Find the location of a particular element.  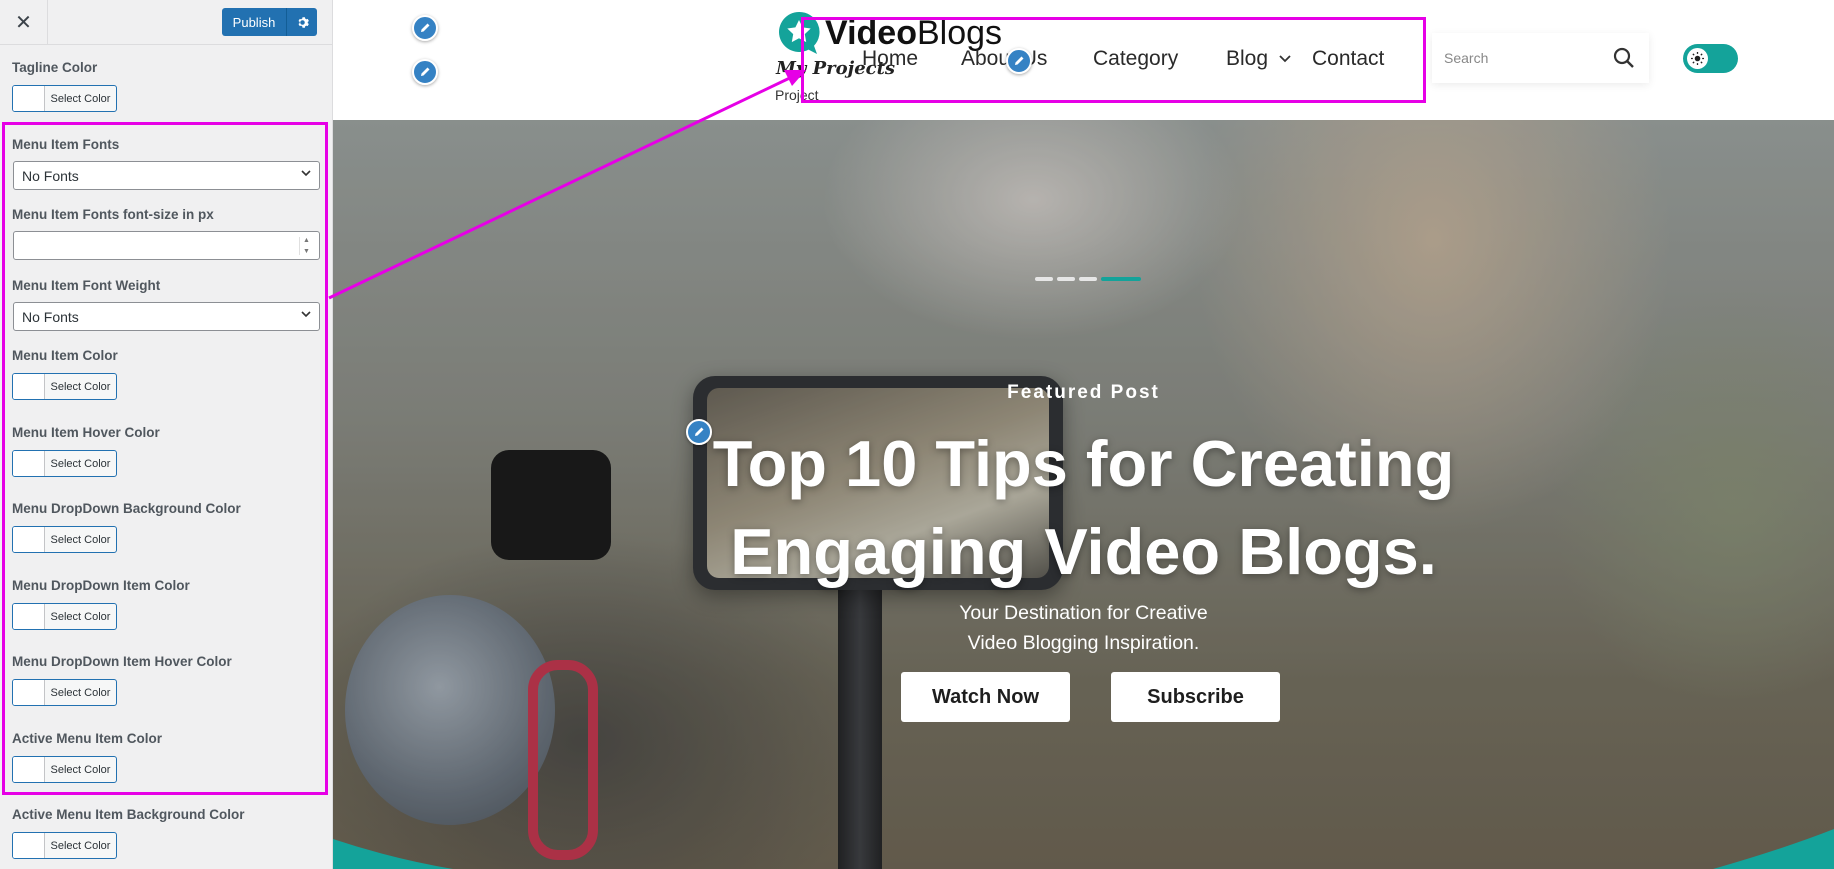

search-input: Search is located at coordinates (1540, 58).